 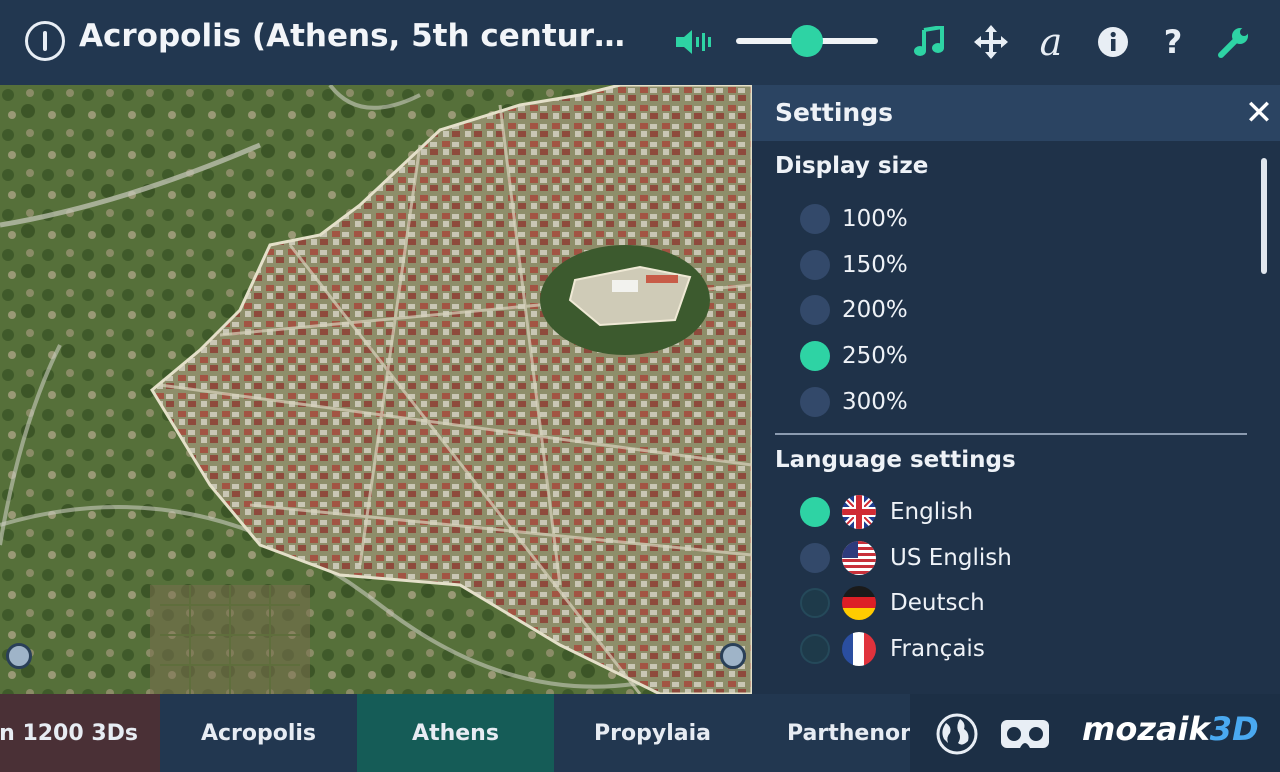 I want to click on move-icon, so click(x=991, y=42).